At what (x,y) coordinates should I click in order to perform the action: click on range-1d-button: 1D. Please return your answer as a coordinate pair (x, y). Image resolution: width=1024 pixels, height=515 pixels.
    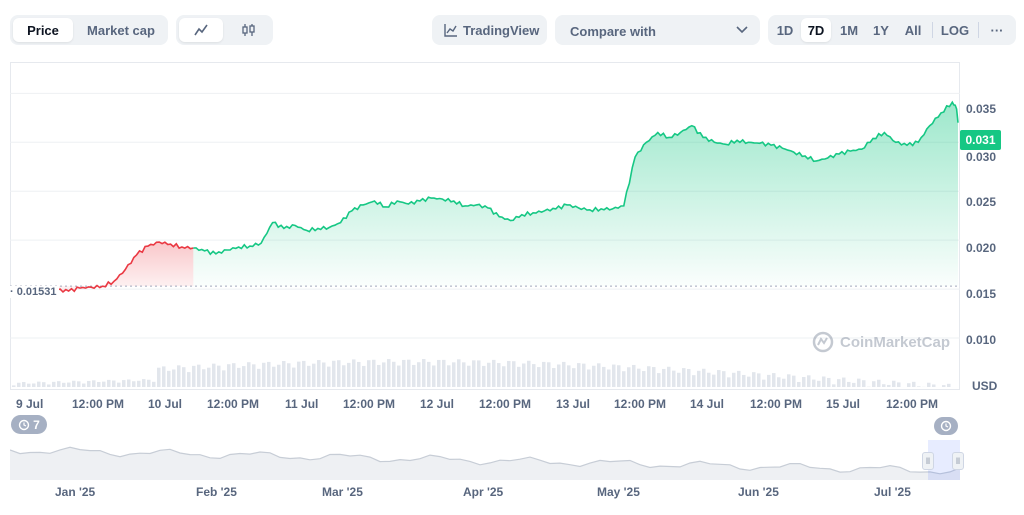
    Looking at the image, I should click on (785, 30).